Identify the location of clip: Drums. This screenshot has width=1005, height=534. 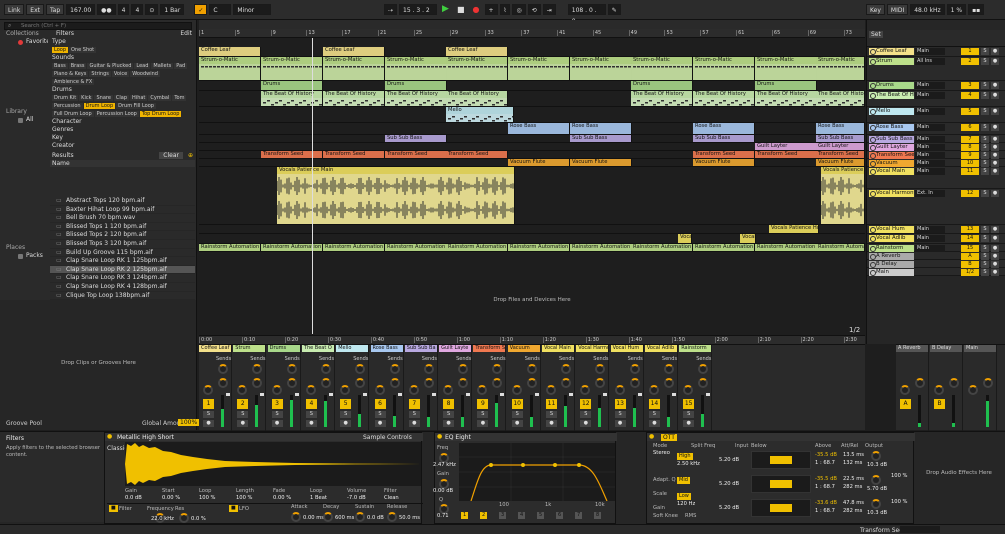
(416, 85).